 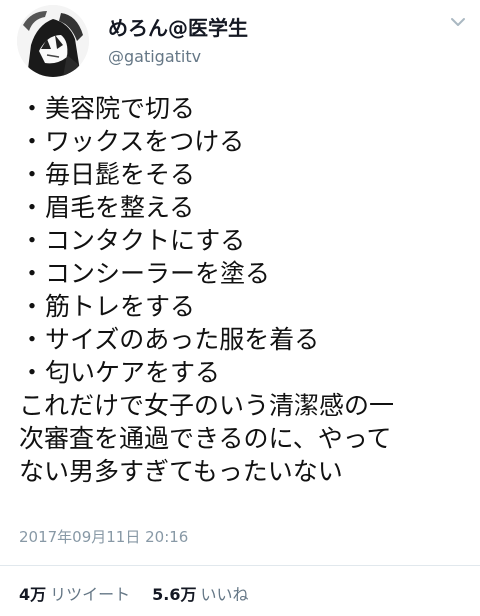 What do you see at coordinates (133, 372) in the screenshot?
I see `list-item-text: 匂いケアをする` at bounding box center [133, 372].